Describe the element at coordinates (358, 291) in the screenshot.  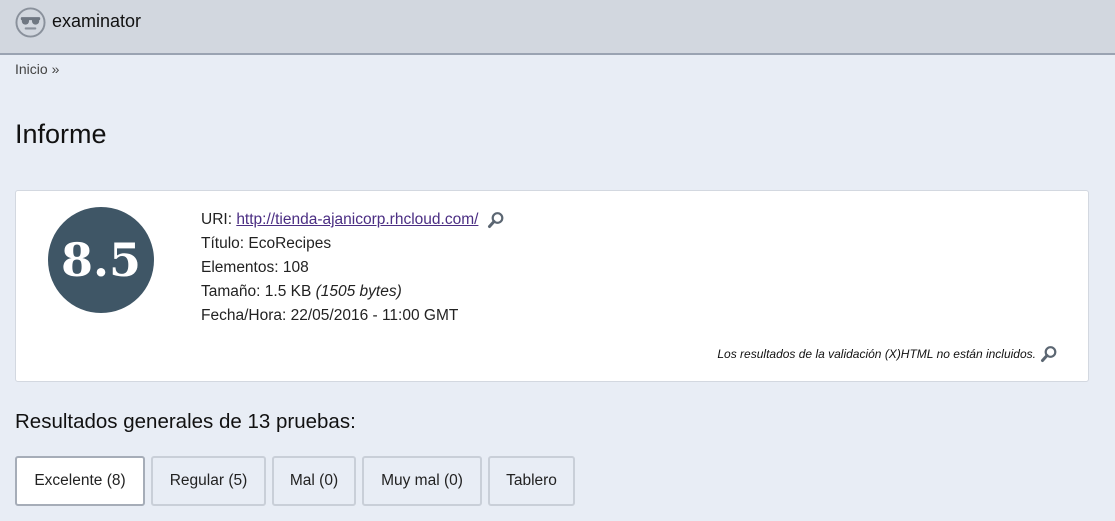
I see `size-bytes: (1505 bytes)` at that location.